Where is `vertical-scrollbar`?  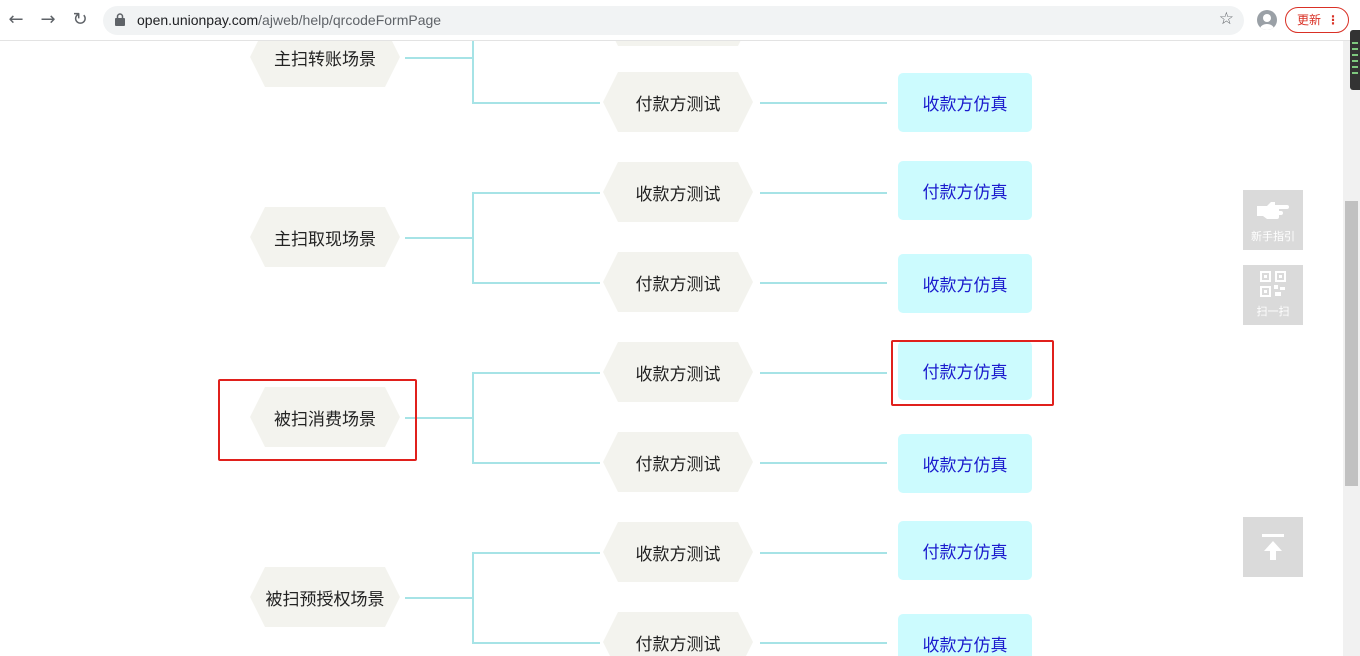
vertical-scrollbar is located at coordinates (1351, 348).